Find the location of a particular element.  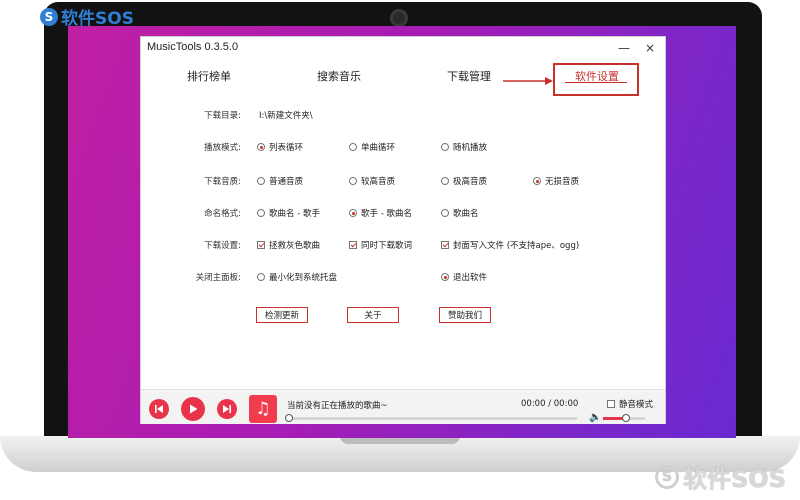

radio-normal-quality: 普通音质 is located at coordinates (280, 181).